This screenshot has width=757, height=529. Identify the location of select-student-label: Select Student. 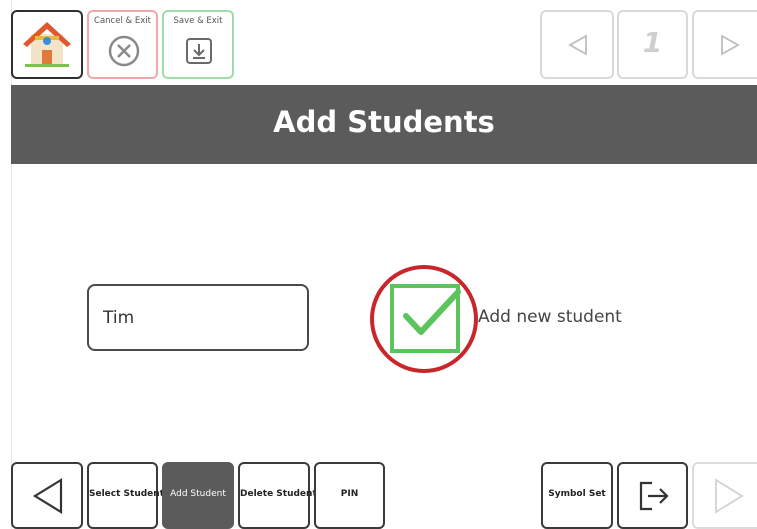
(126, 494).